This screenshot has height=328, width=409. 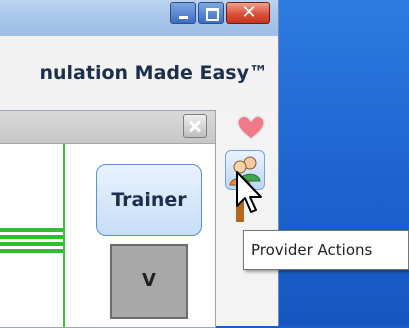 I want to click on trainer-button: Trainer, so click(x=149, y=200).